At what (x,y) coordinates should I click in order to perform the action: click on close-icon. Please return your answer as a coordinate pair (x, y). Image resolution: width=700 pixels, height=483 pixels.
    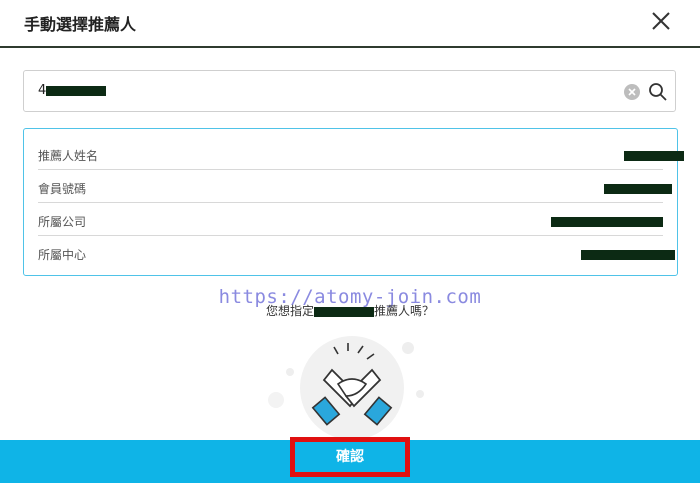
    Looking at the image, I should click on (661, 21).